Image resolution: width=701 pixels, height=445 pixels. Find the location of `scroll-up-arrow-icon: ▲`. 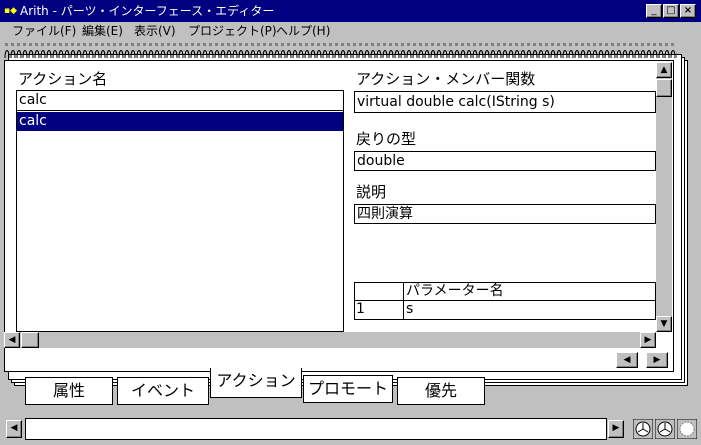

scroll-up-arrow-icon: ▲ is located at coordinates (664, 70).